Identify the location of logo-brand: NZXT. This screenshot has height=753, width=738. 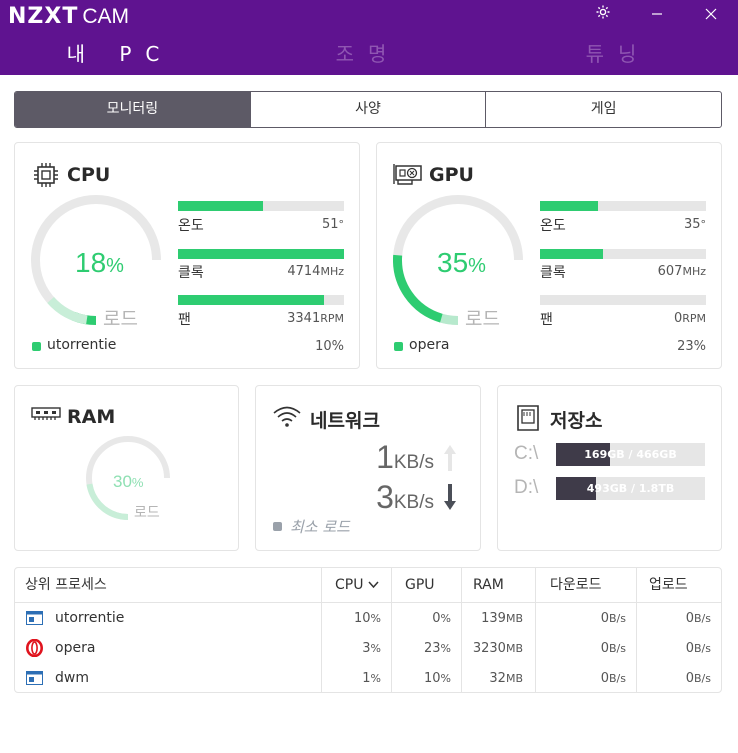
(43, 16).